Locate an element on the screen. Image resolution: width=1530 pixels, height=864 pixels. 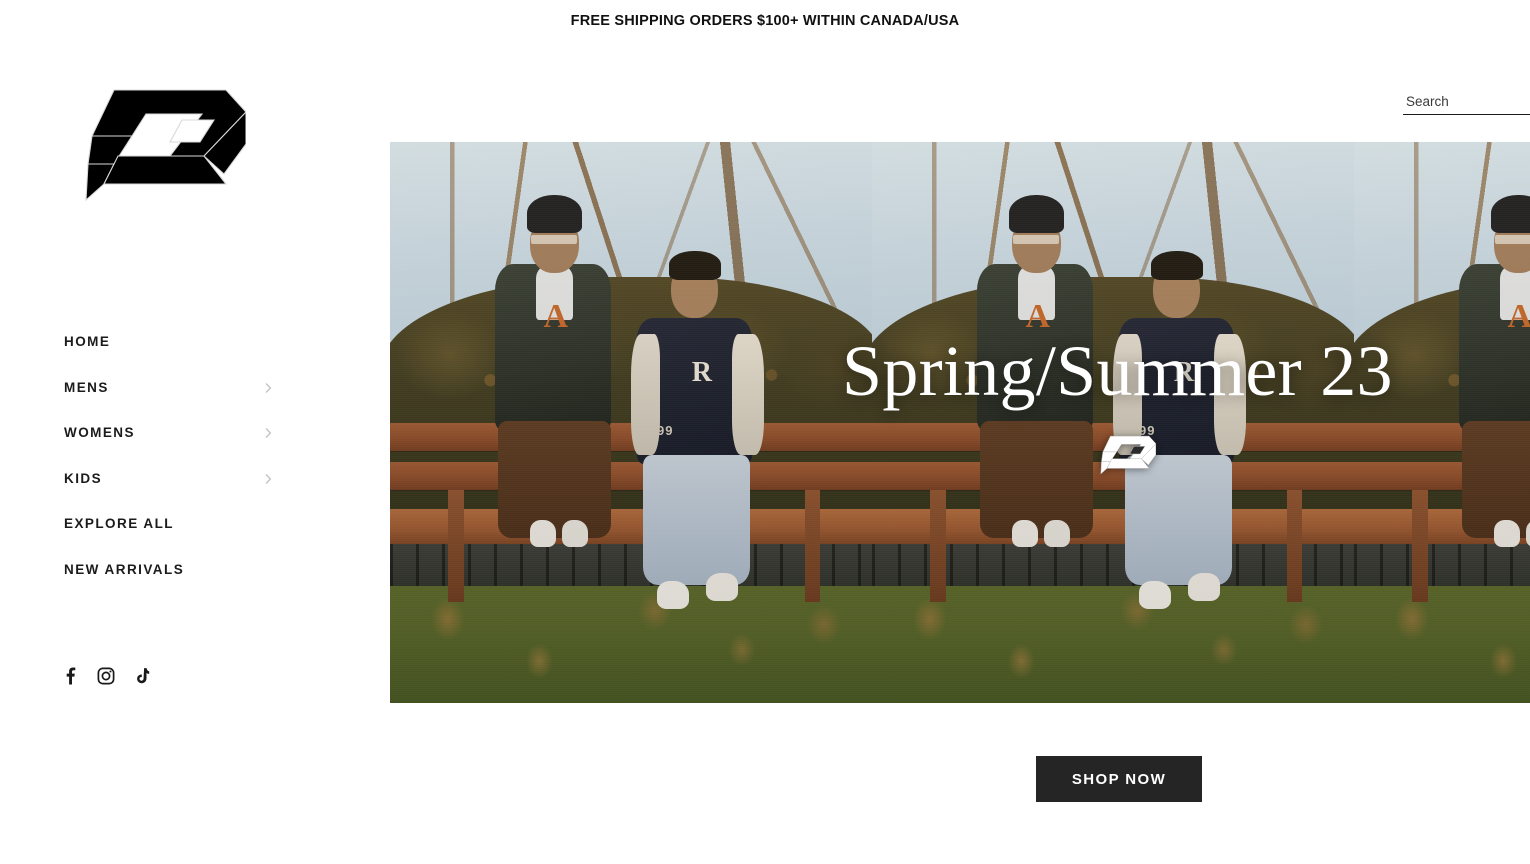
nav-item-label: MENS is located at coordinates (86, 387).